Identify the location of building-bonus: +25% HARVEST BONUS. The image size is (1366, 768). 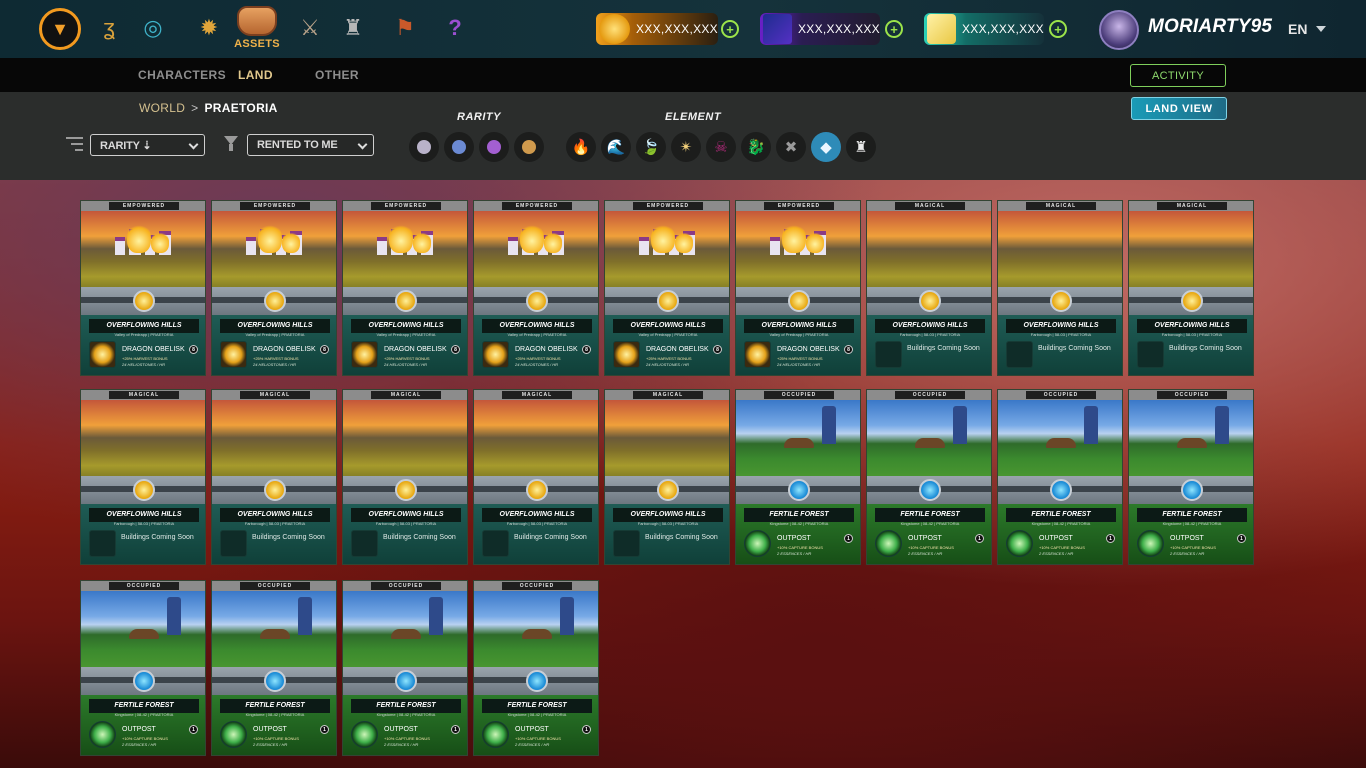
(145, 358).